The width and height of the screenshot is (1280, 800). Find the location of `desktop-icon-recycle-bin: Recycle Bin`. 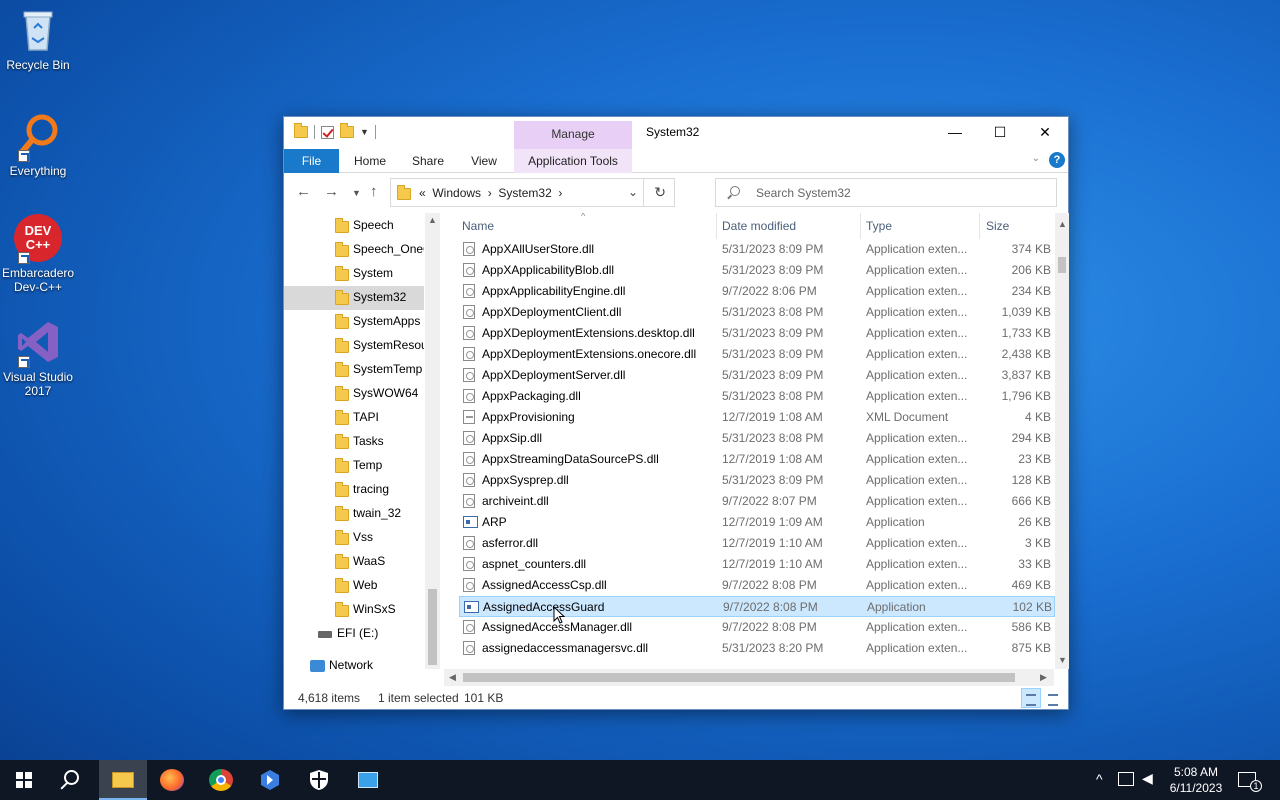

desktop-icon-recycle-bin: Recycle Bin is located at coordinates (38, 39).